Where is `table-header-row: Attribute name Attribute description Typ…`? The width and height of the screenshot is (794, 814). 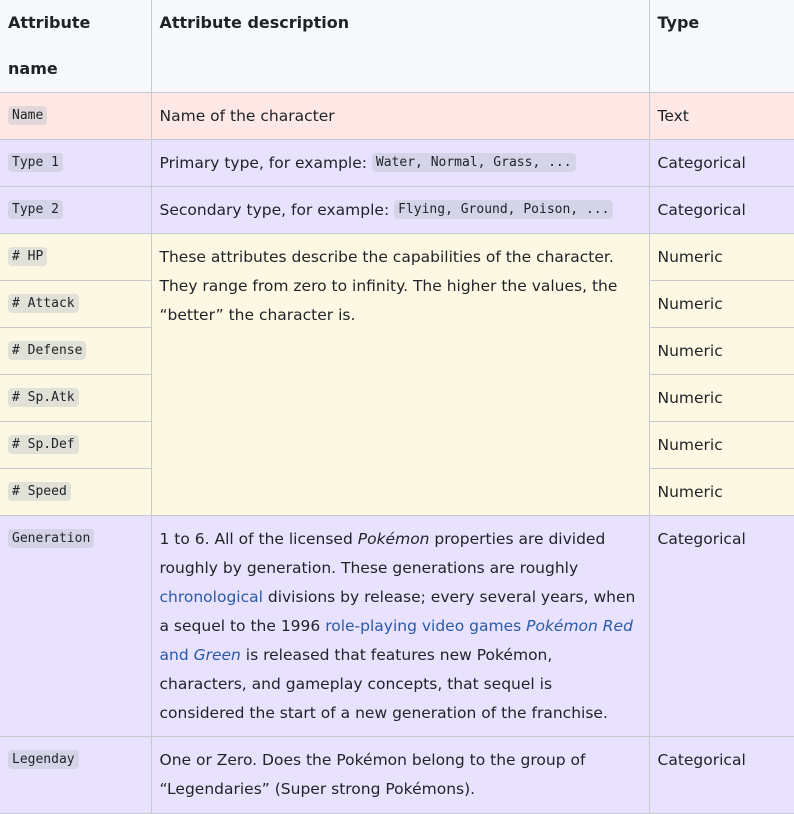
table-header-row: Attribute name Attribute description Typ… is located at coordinates (397, 46).